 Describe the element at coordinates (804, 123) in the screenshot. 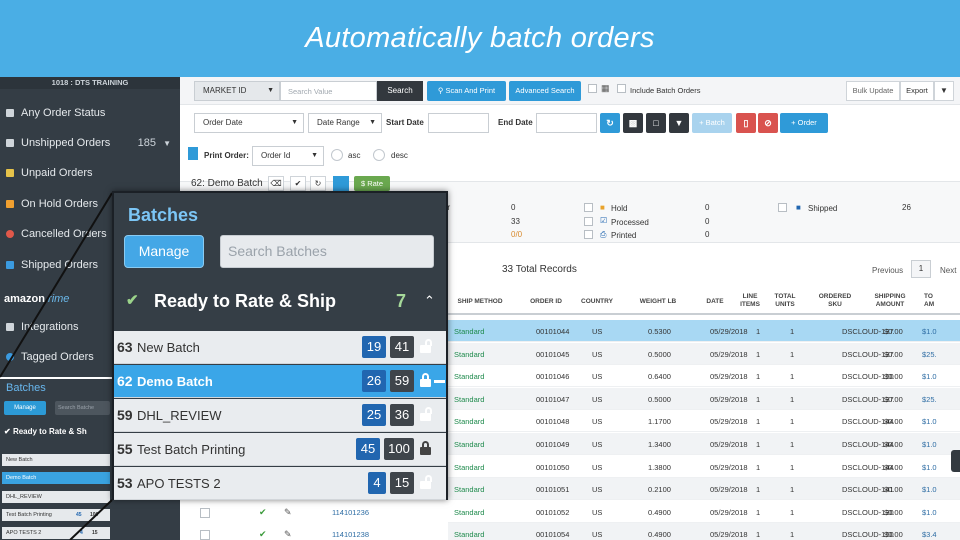

I see `add-order-button: + Order` at that location.